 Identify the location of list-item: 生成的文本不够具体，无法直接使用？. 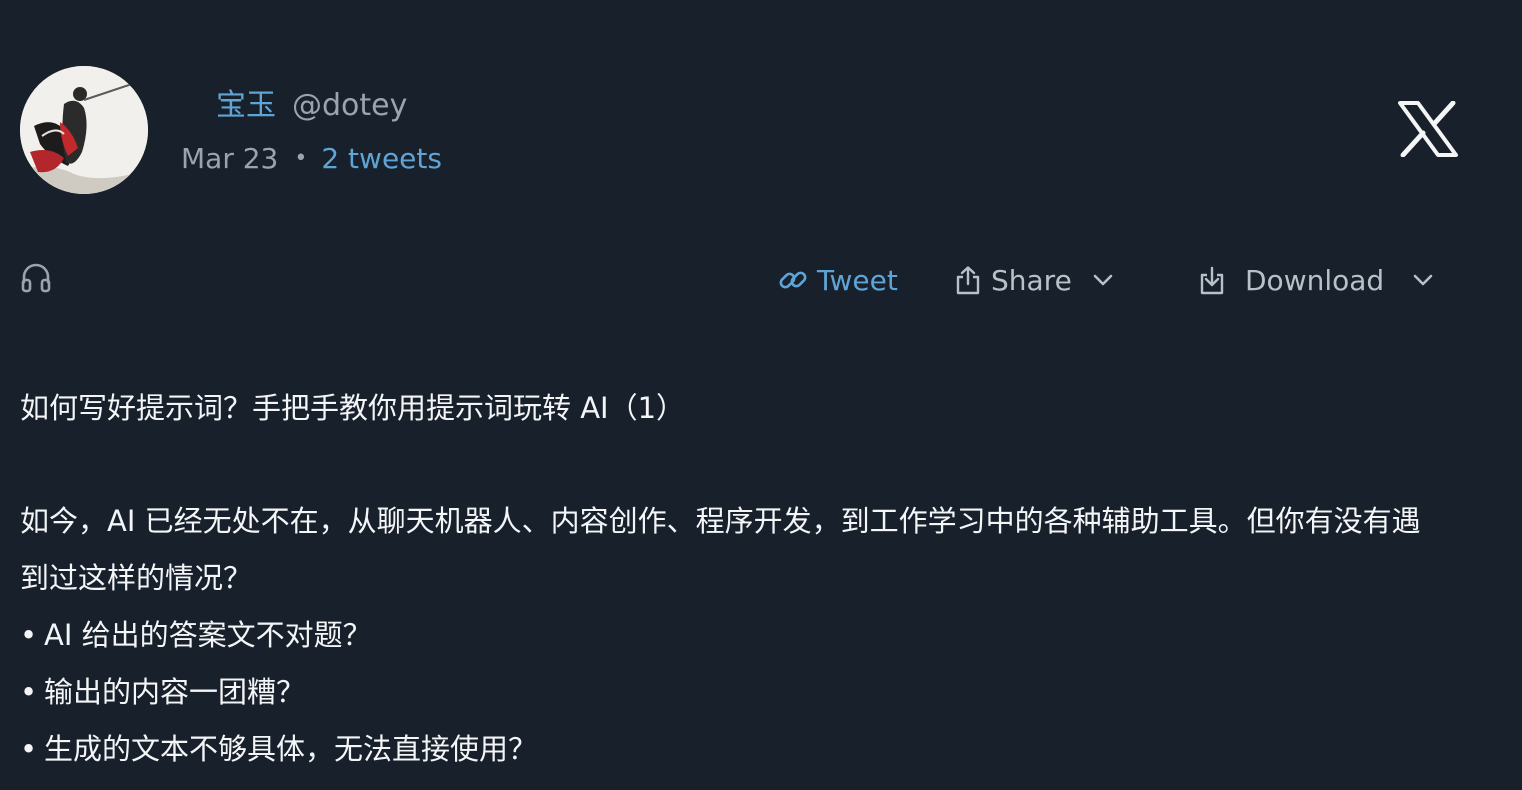
(740, 749).